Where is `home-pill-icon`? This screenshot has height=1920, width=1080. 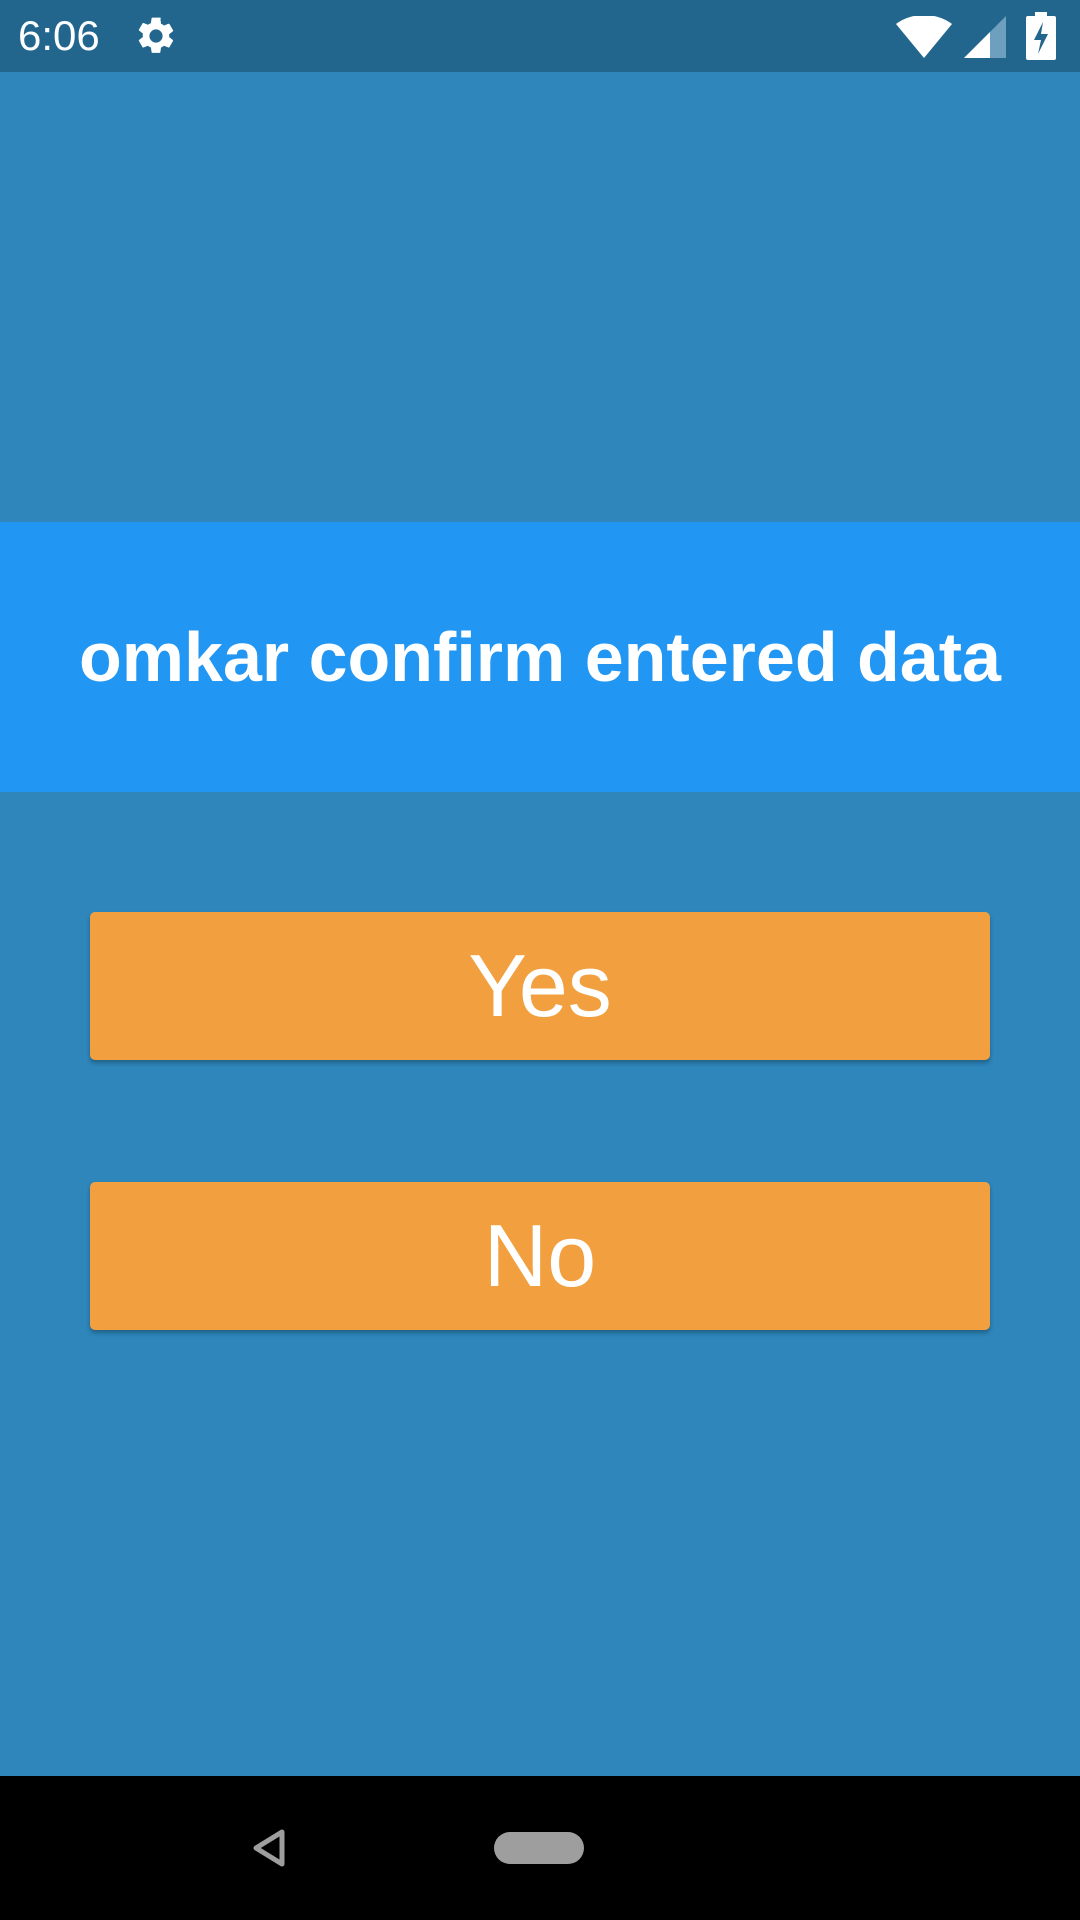 home-pill-icon is located at coordinates (539, 1848).